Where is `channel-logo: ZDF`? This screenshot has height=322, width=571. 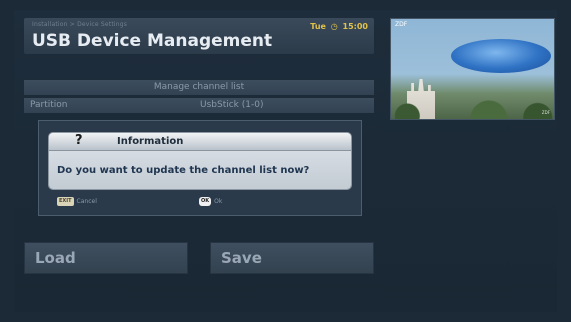 channel-logo: ZDF is located at coordinates (401, 24).